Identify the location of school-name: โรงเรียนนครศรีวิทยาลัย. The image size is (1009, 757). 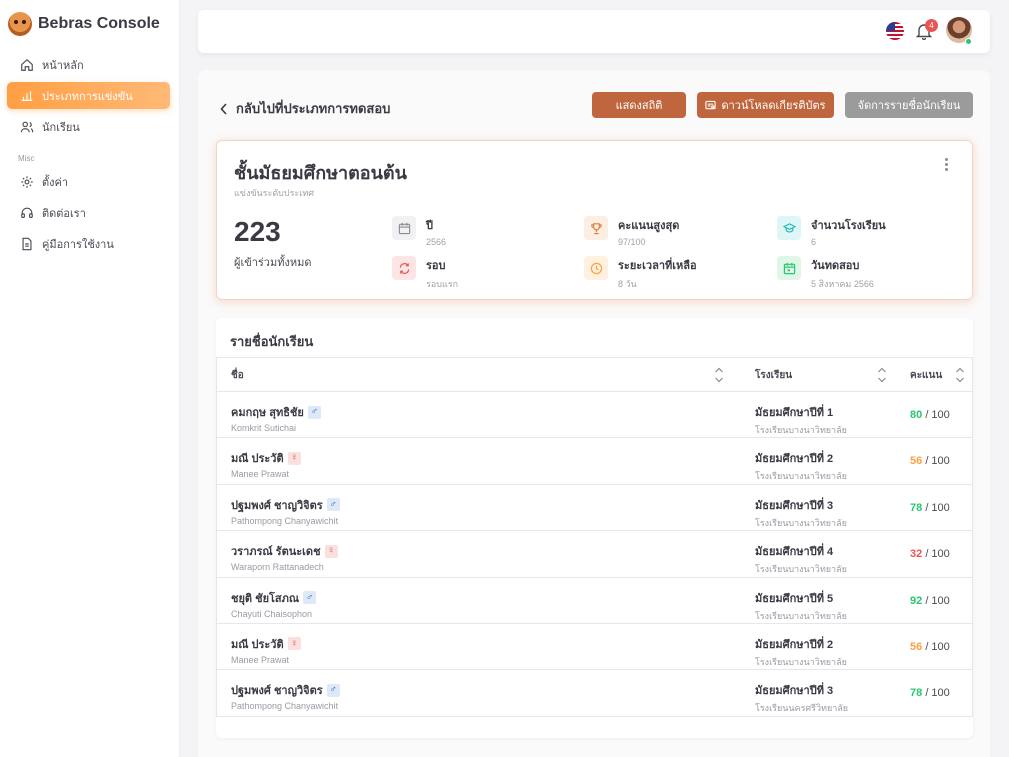
(802, 708).